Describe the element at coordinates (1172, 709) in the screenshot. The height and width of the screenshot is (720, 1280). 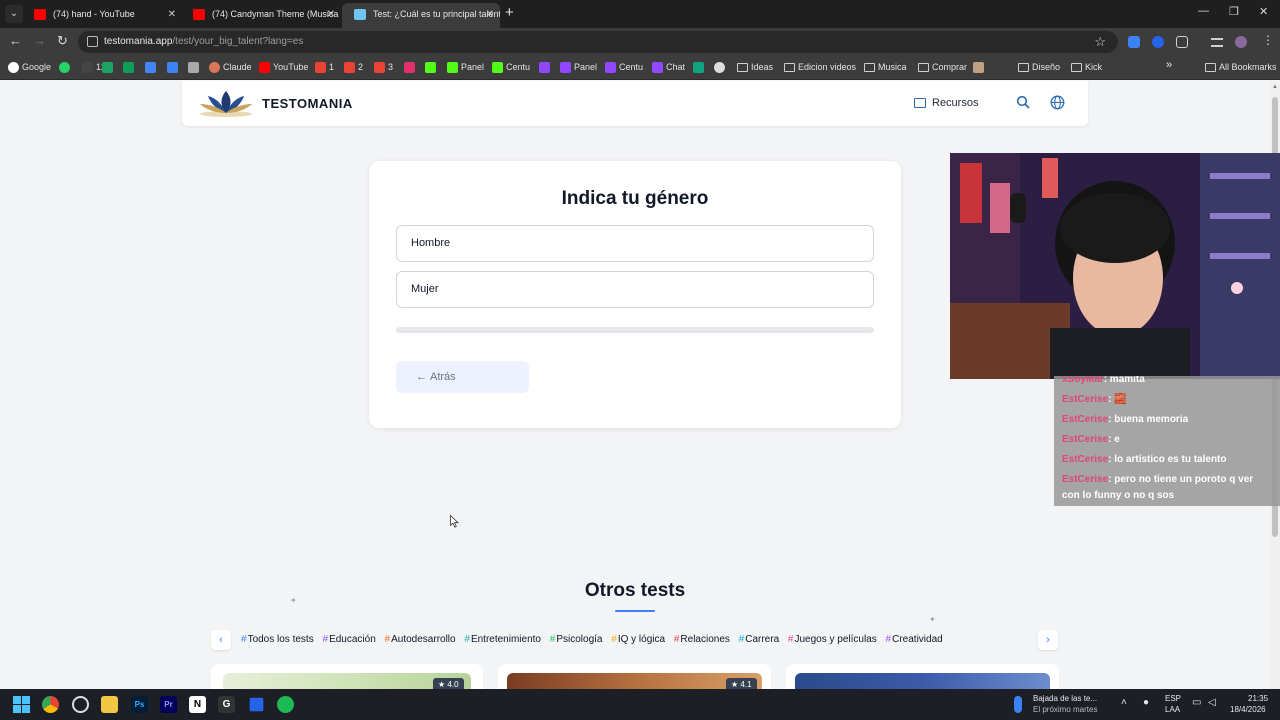
I see `input-region: LAA` at that location.